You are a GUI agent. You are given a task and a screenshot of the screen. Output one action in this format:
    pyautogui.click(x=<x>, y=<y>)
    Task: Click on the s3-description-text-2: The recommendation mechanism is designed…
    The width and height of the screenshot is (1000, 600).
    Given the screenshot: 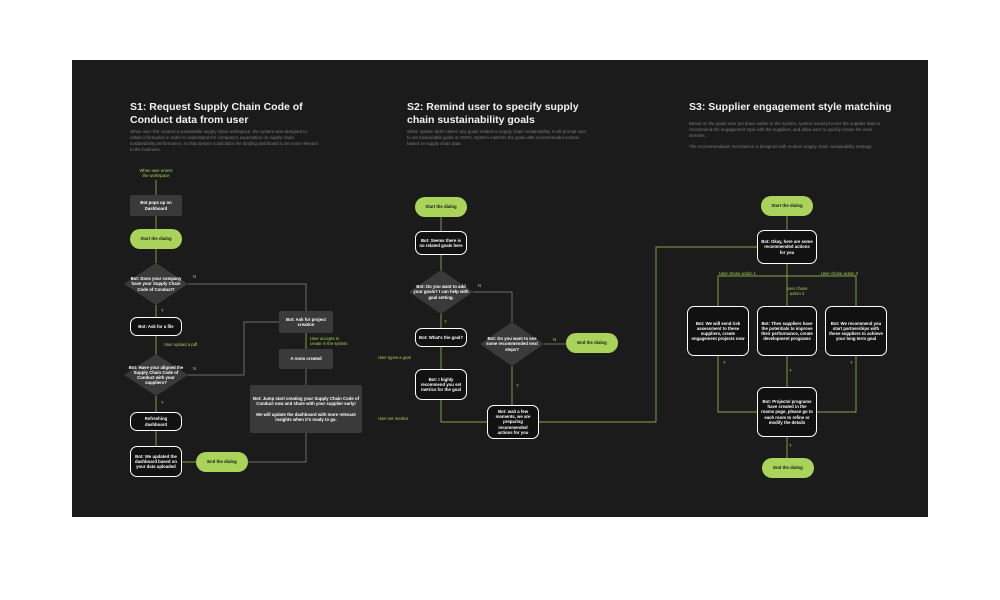 What is the action you would take?
    pyautogui.click(x=781, y=146)
    